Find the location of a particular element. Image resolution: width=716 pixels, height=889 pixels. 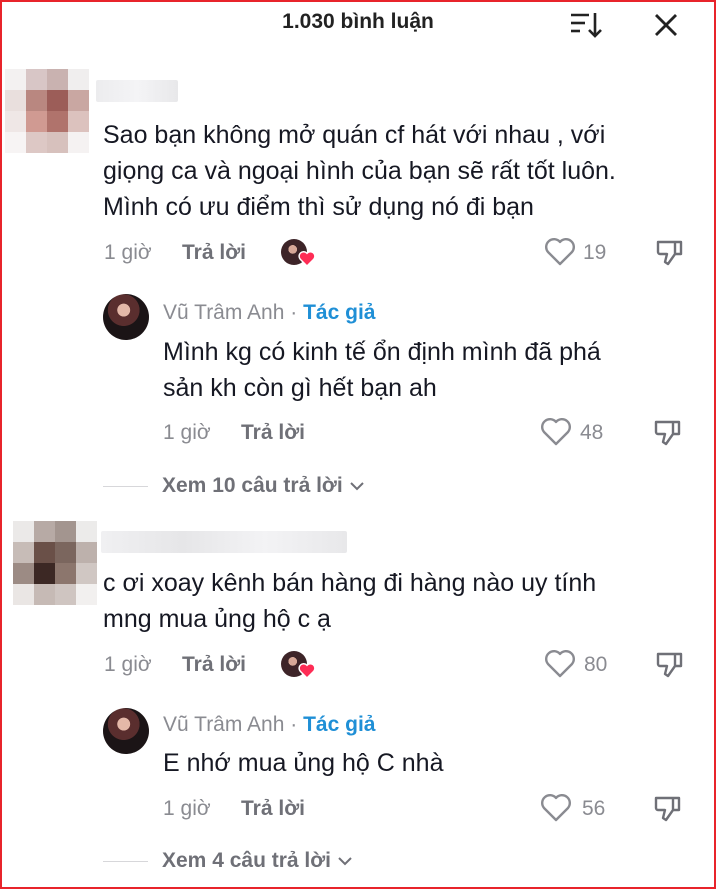

like-count: 48 is located at coordinates (592, 432).